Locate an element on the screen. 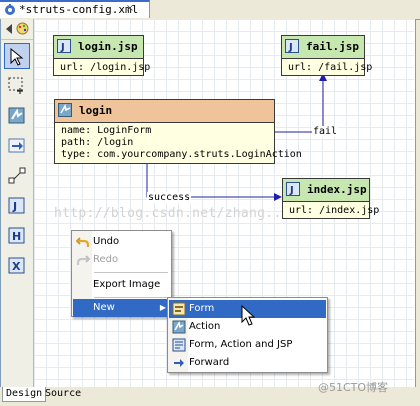  marquee-tool-icon is located at coordinates (15, 85).